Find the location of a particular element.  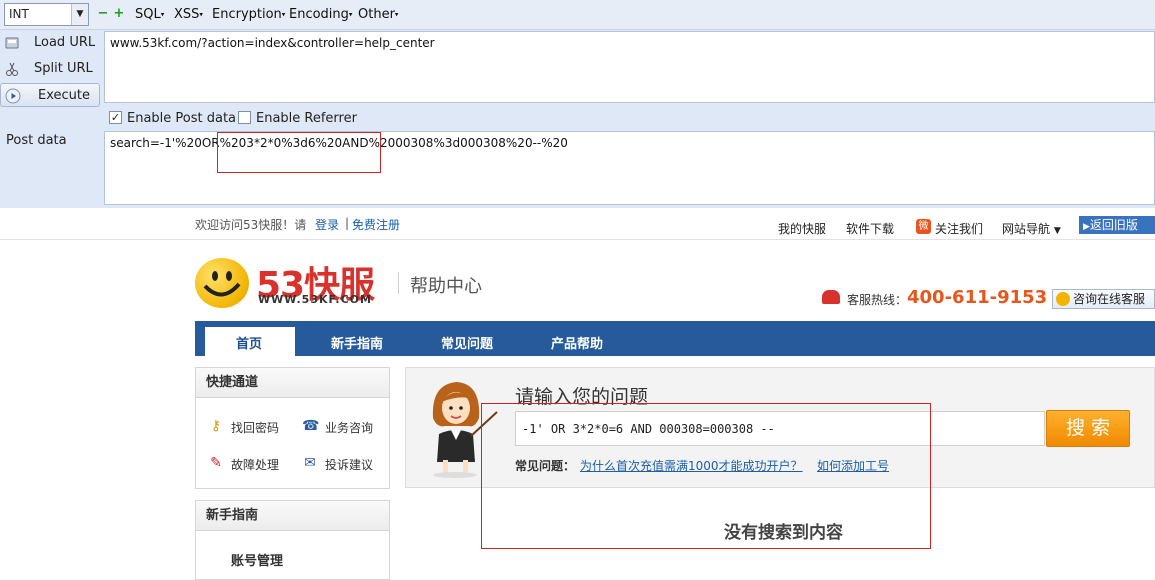

hotline-number: 400-611-9153 is located at coordinates (977, 297).